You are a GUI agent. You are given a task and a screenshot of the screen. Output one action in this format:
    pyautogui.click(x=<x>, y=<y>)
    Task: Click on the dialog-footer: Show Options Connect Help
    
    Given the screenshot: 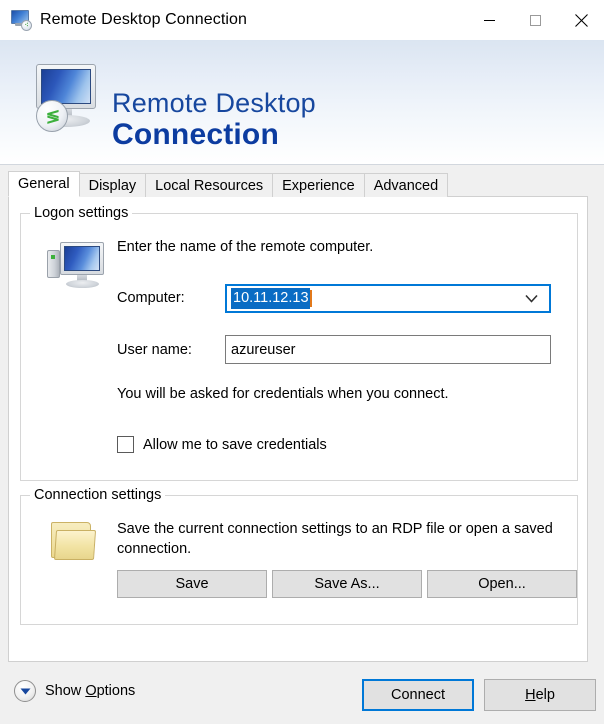 What is the action you would take?
    pyautogui.click(x=302, y=696)
    